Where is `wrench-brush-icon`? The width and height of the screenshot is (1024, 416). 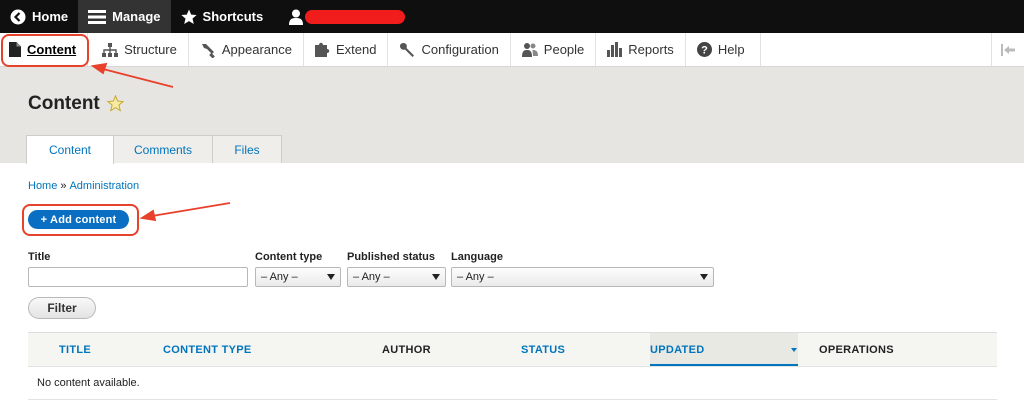 wrench-brush-icon is located at coordinates (208, 50).